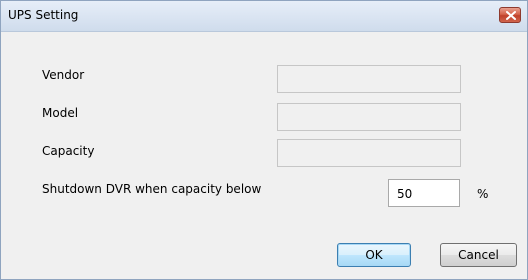  I want to click on close-icon, so click(511, 15).